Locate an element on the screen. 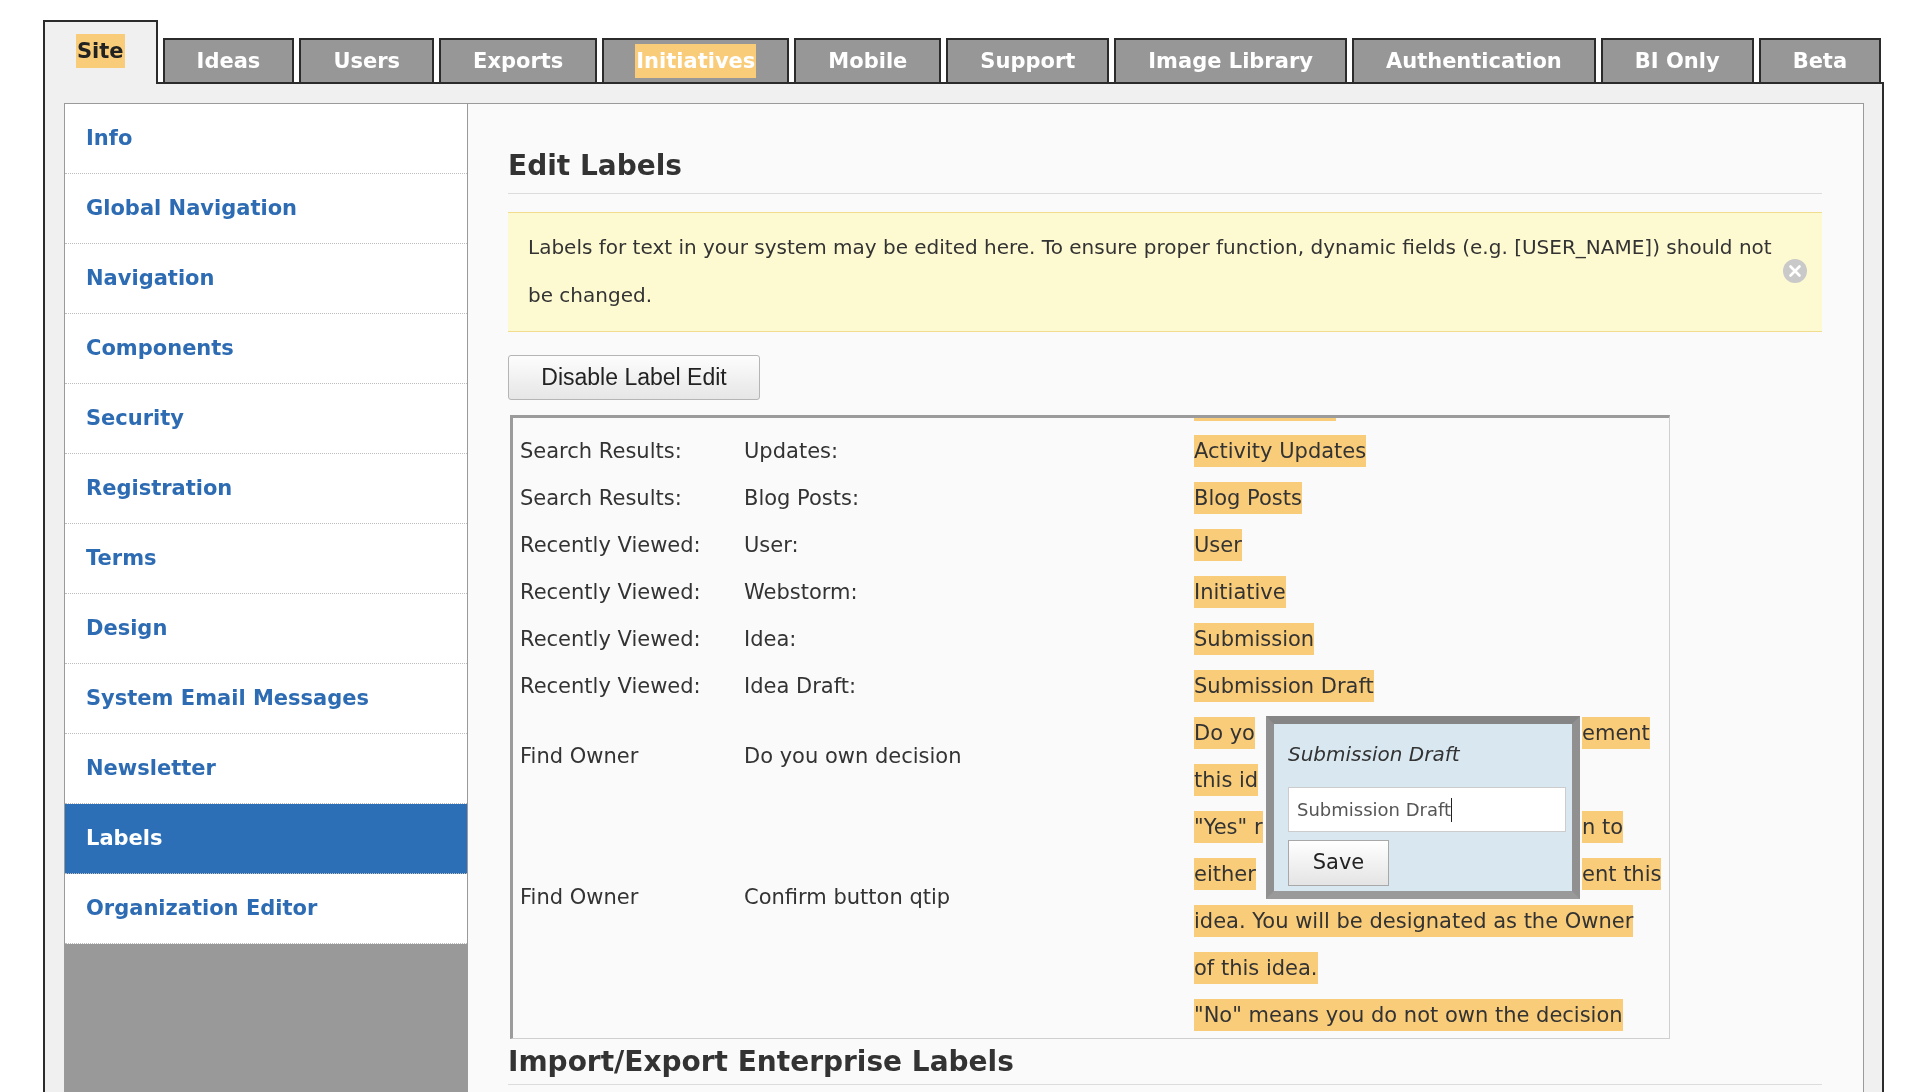 The height and width of the screenshot is (1092, 1926). table-cell: Blog Posts: is located at coordinates (802, 497).